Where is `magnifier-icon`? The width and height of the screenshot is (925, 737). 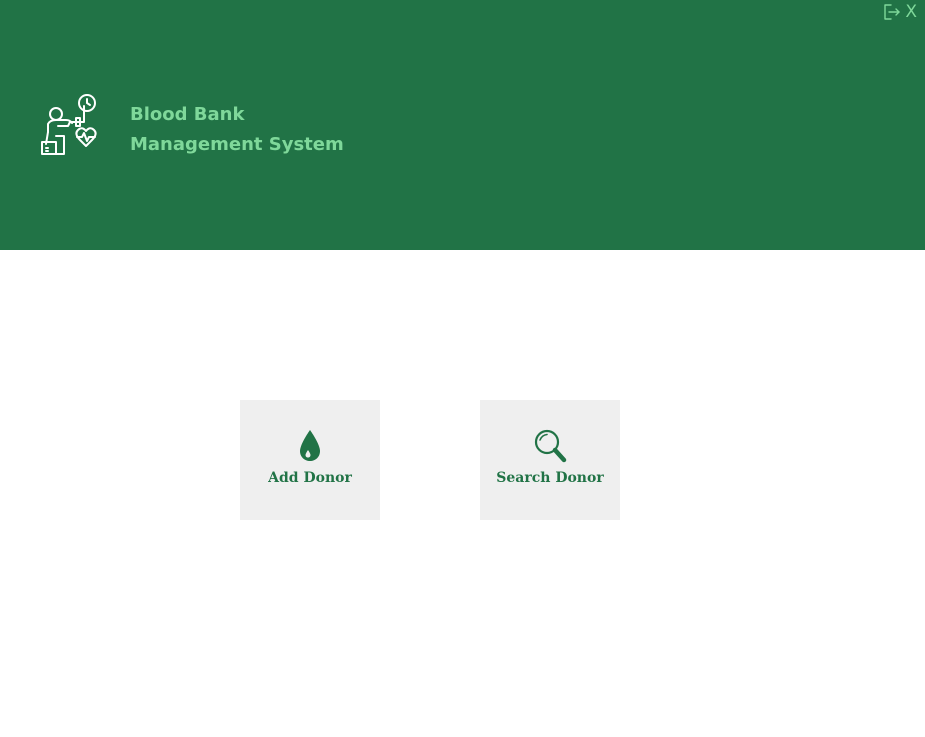 magnifier-icon is located at coordinates (550, 446).